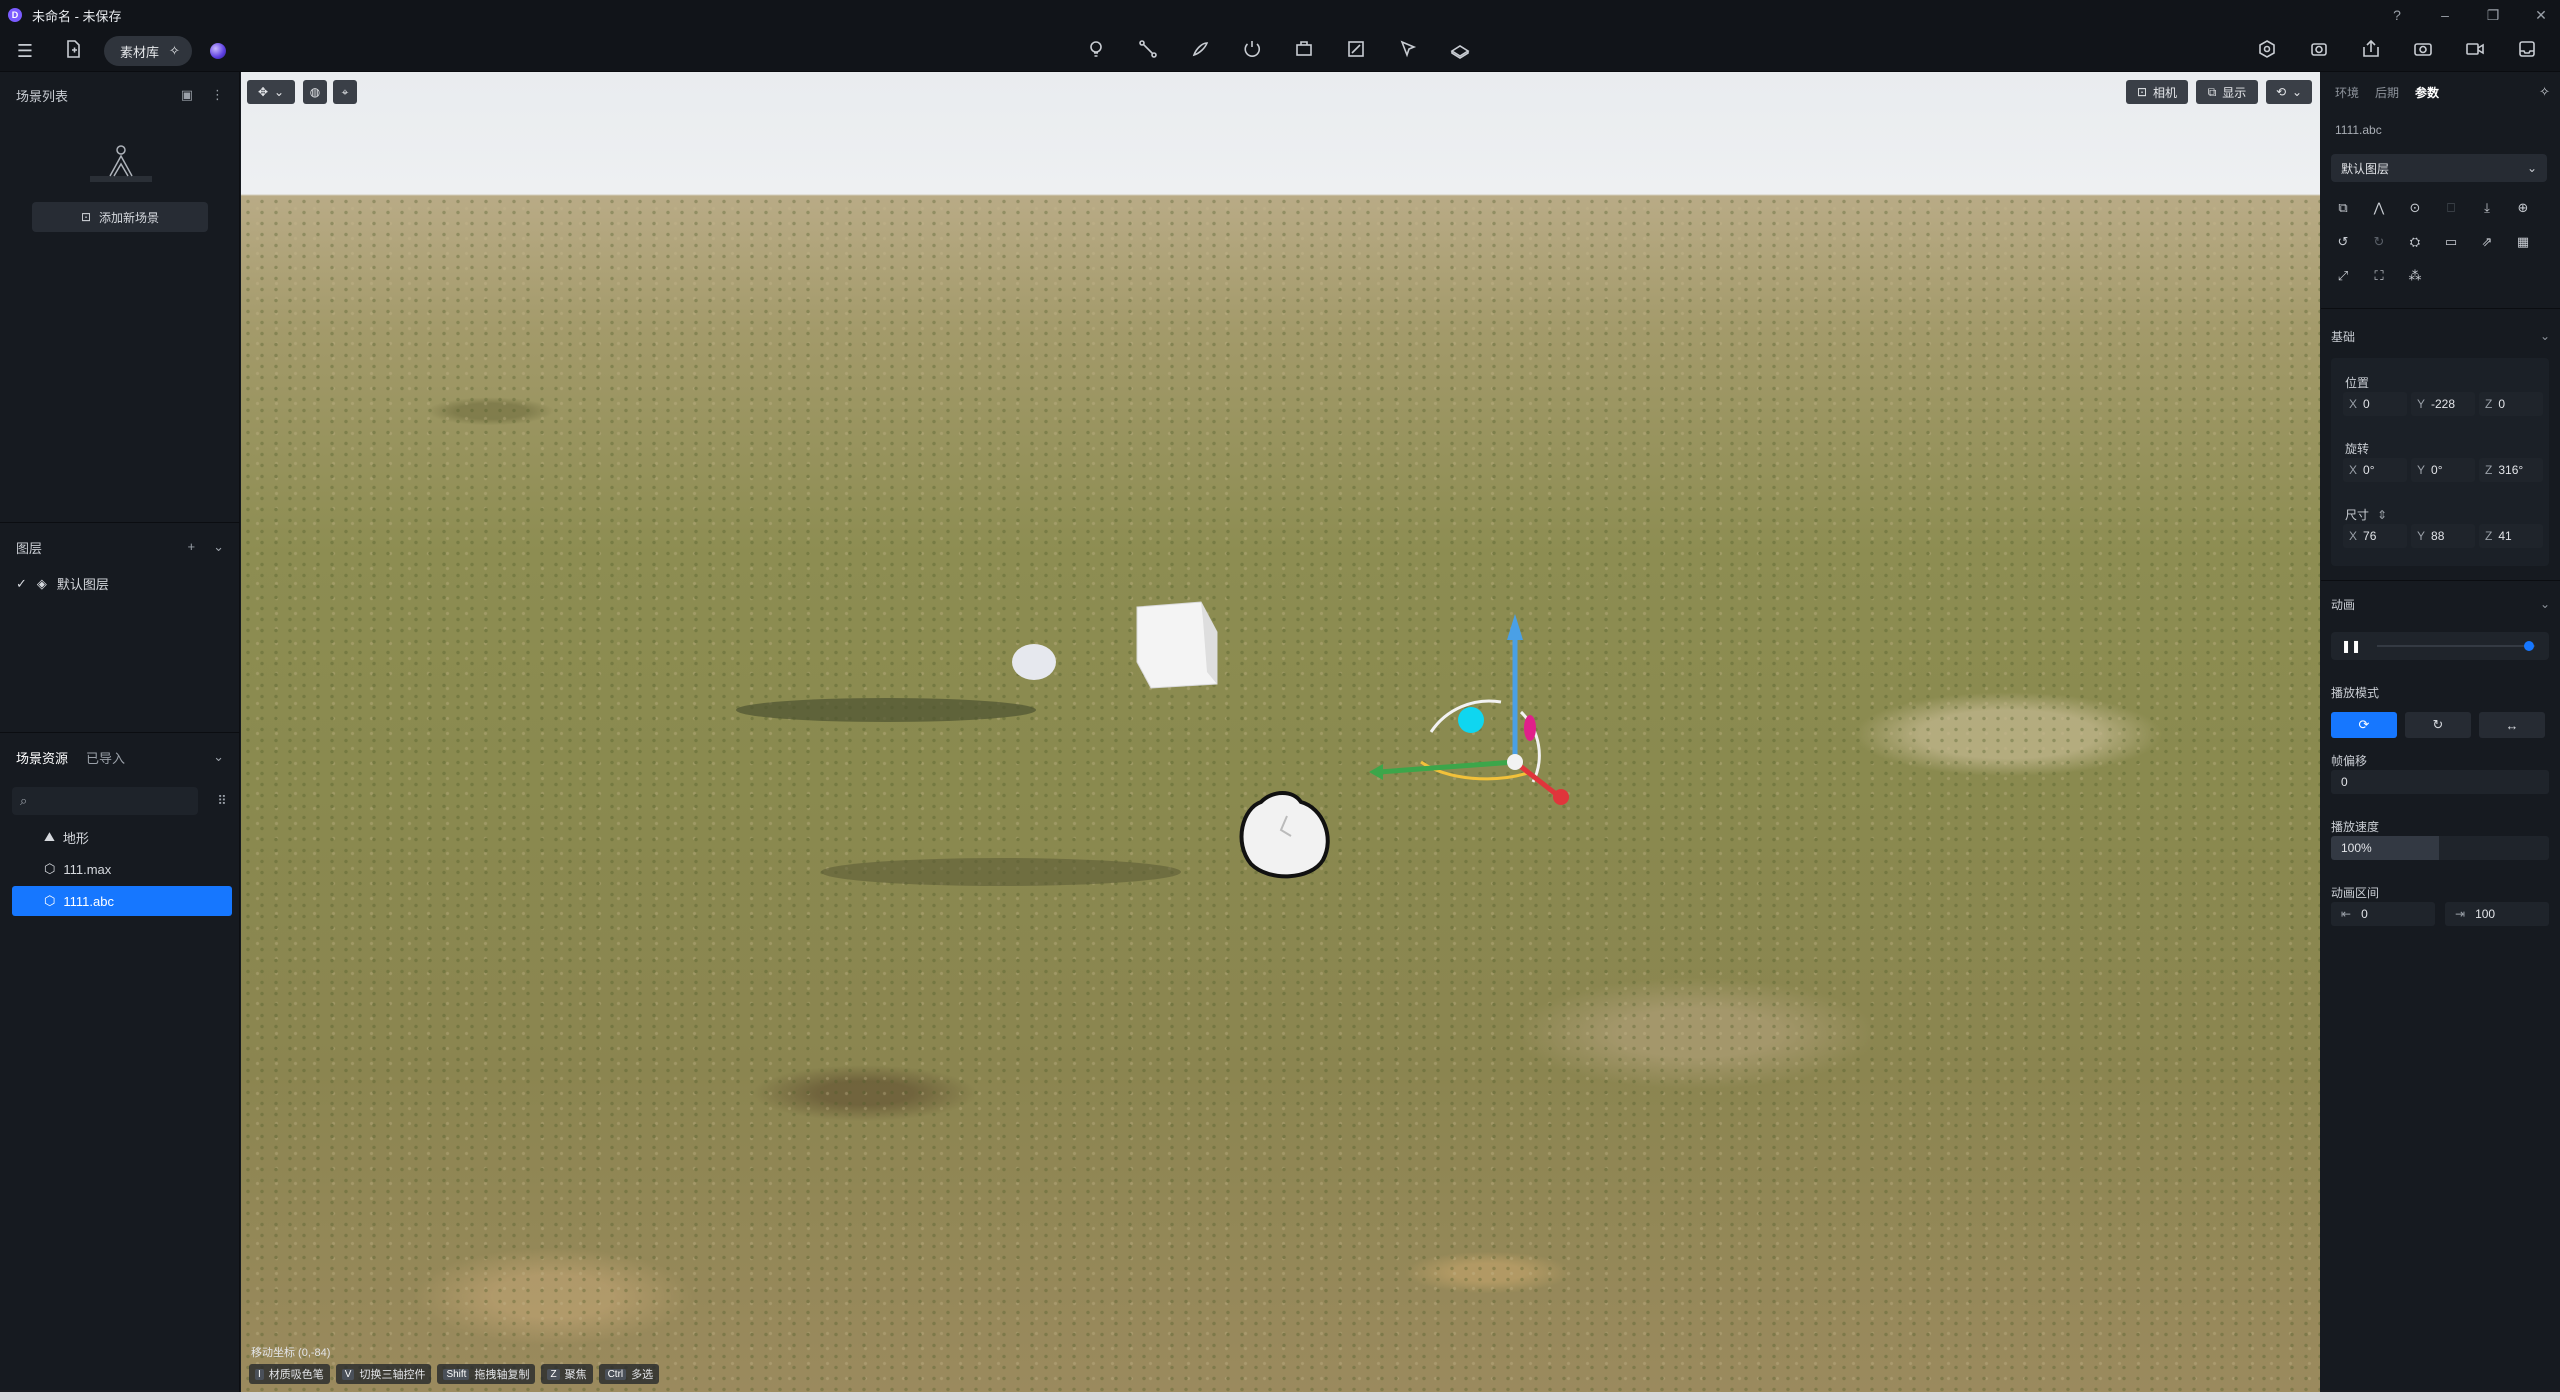 This screenshot has height=1400, width=2560. What do you see at coordinates (2487, 242) in the screenshot?
I see `replace-icon: ⇗` at bounding box center [2487, 242].